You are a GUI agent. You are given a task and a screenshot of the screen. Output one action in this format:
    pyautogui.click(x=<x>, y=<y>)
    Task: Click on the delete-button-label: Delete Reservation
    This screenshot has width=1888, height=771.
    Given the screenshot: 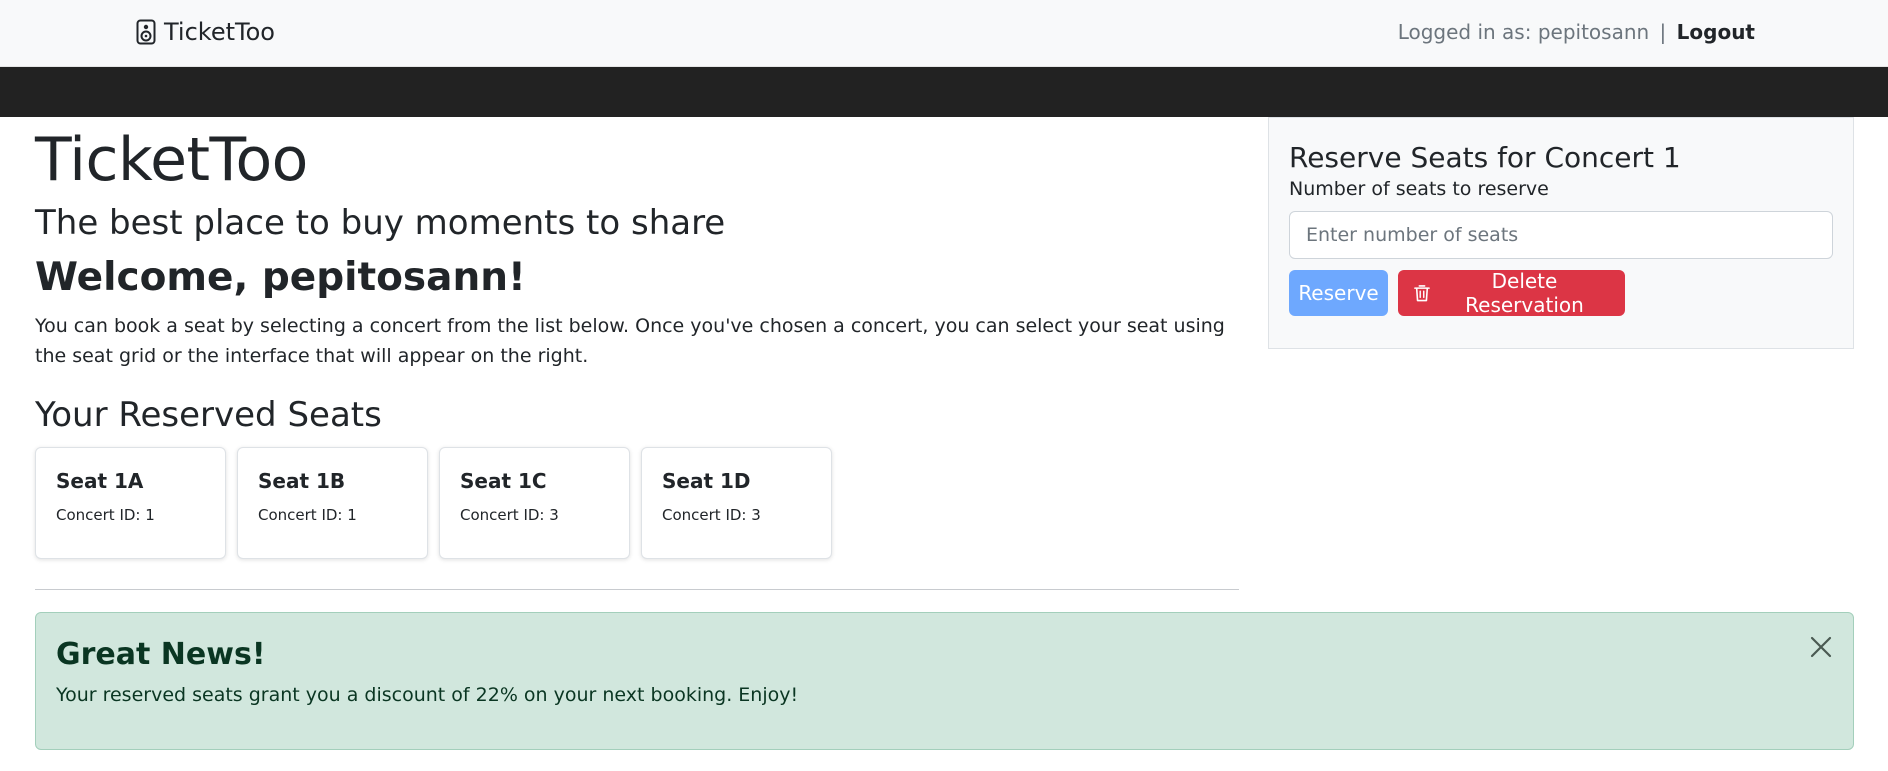 What is the action you would take?
    pyautogui.click(x=1524, y=293)
    